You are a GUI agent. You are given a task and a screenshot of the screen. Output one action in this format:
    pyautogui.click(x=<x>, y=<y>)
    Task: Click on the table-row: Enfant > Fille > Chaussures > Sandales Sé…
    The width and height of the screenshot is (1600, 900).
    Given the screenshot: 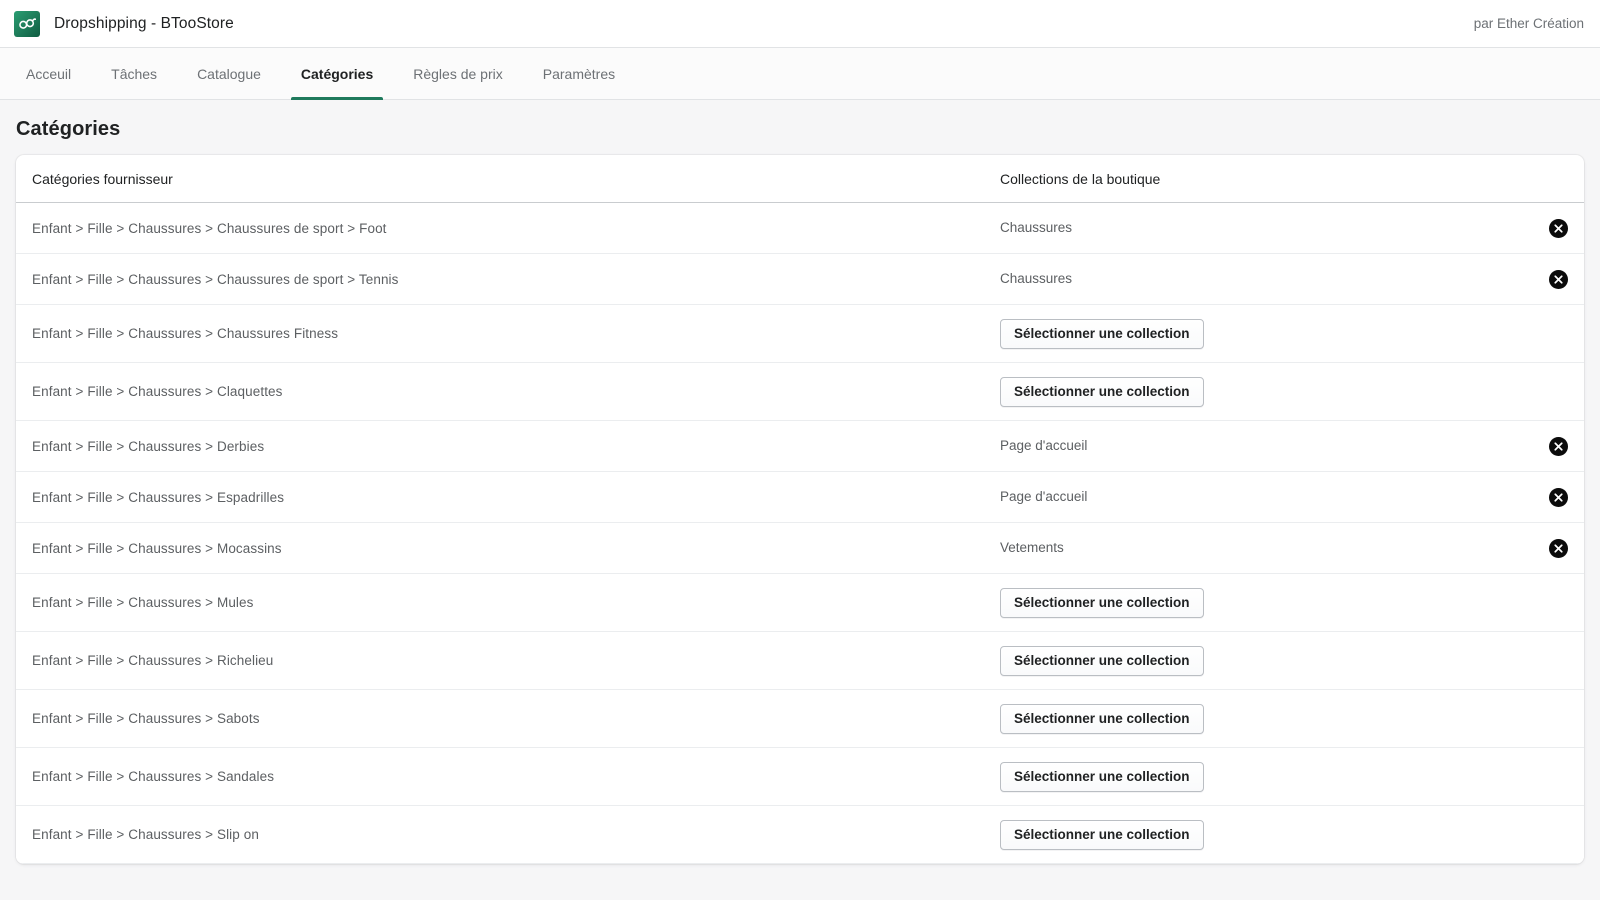 What is the action you would take?
    pyautogui.click(x=800, y=777)
    